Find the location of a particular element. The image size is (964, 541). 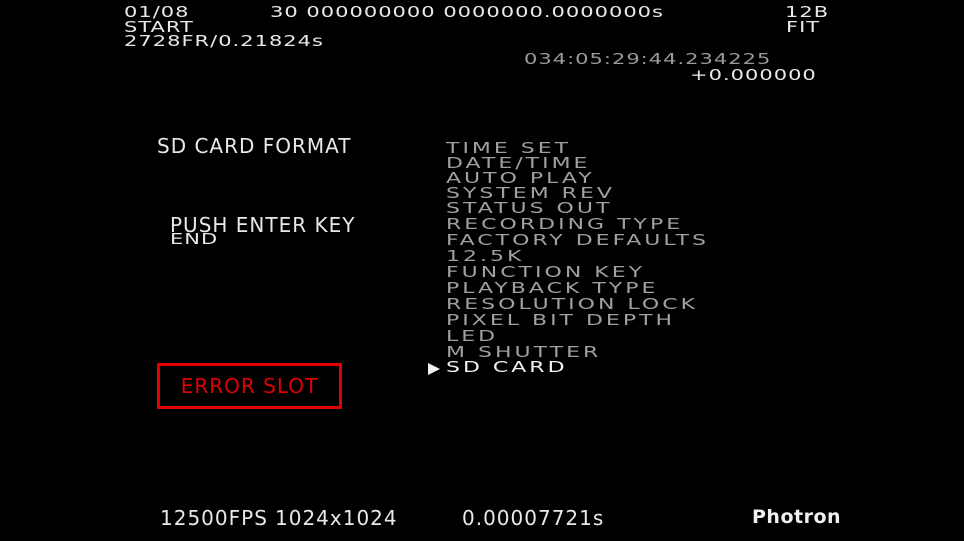

shutter-readout: 0.00007721s is located at coordinates (533, 518).